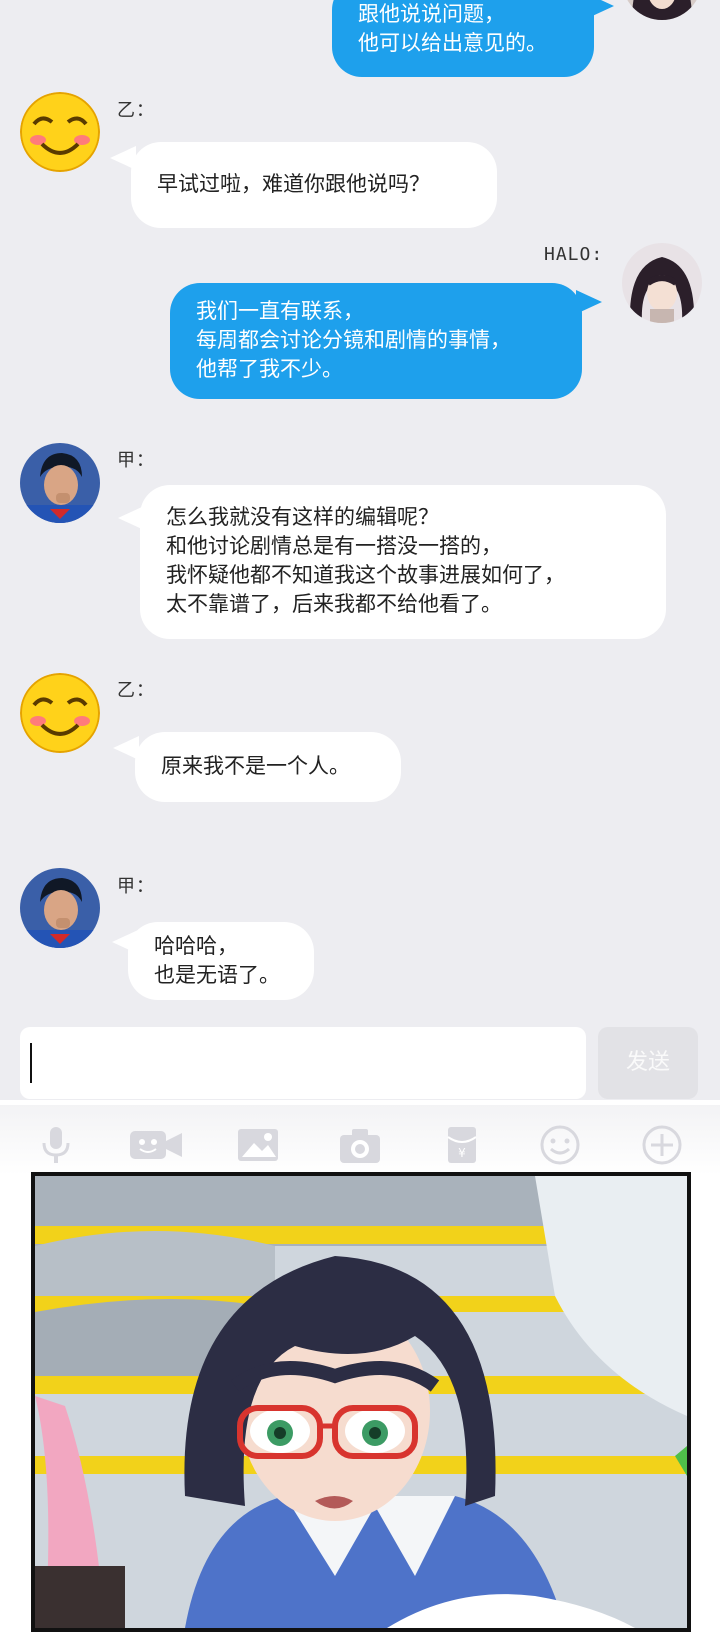 This screenshot has width=720, height=1632. I want to click on message-bubble-incoming: 早试过啦，难道你跟他说吗？, so click(314, 185).